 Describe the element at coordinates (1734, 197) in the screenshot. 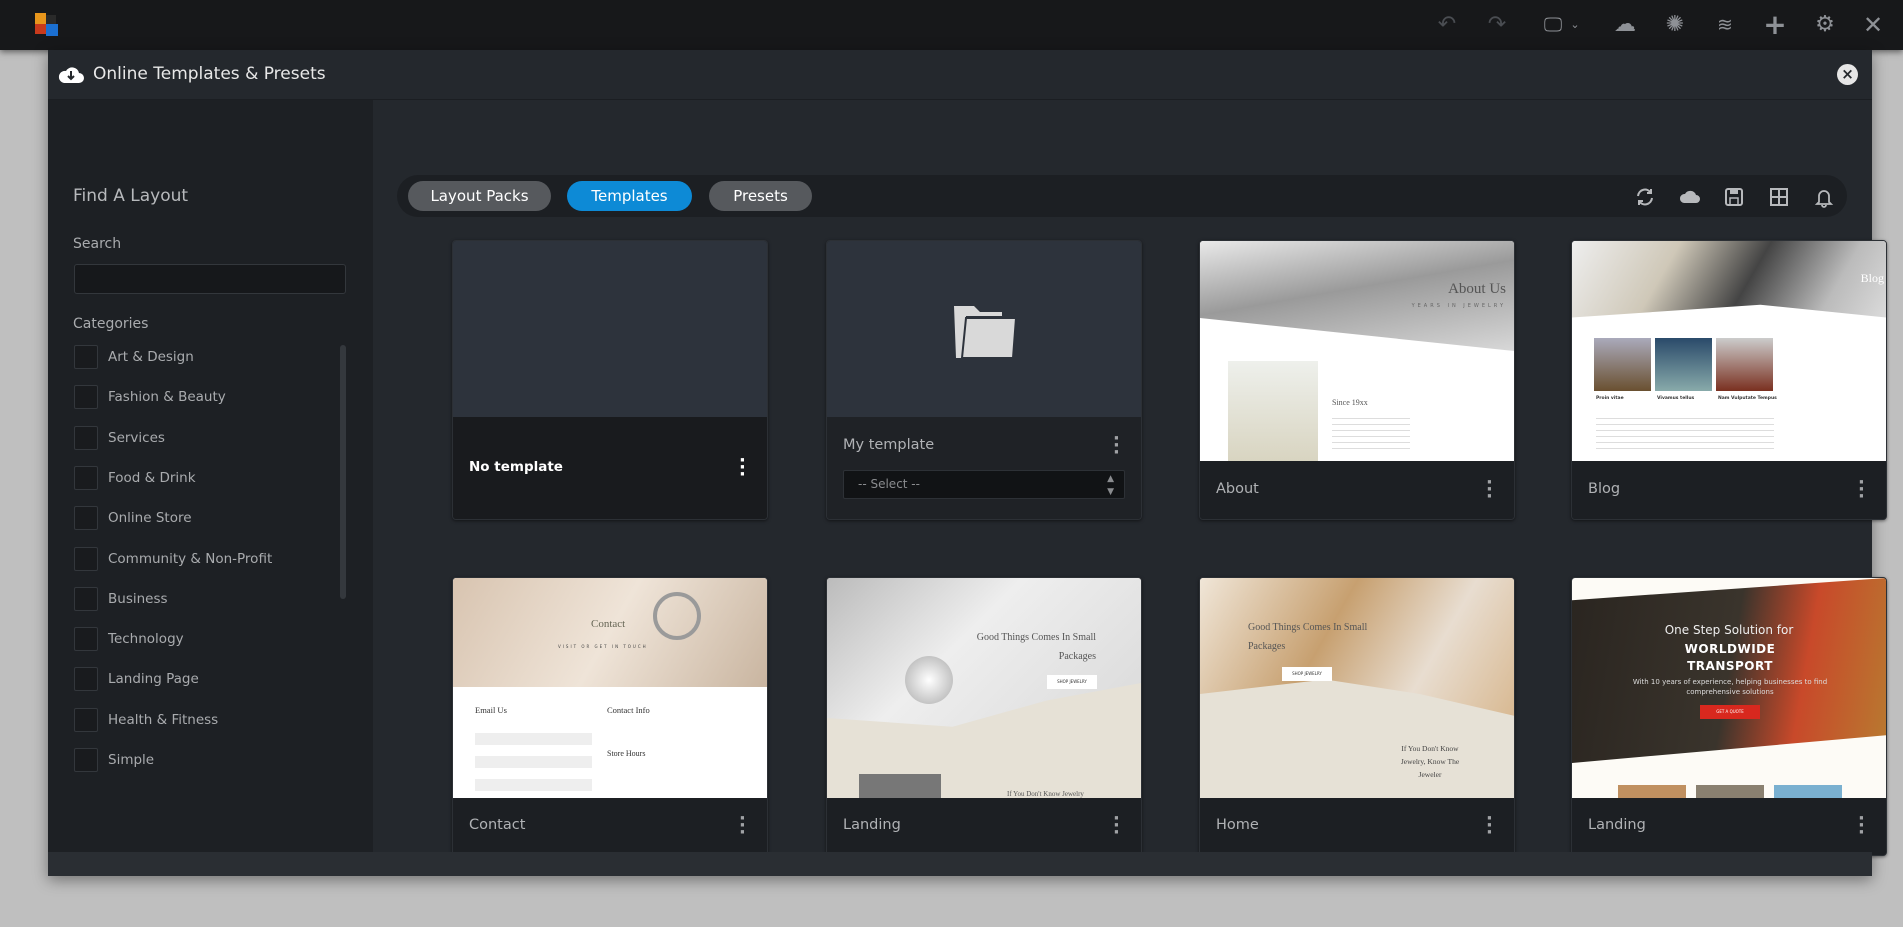

I see `save-icon` at that location.